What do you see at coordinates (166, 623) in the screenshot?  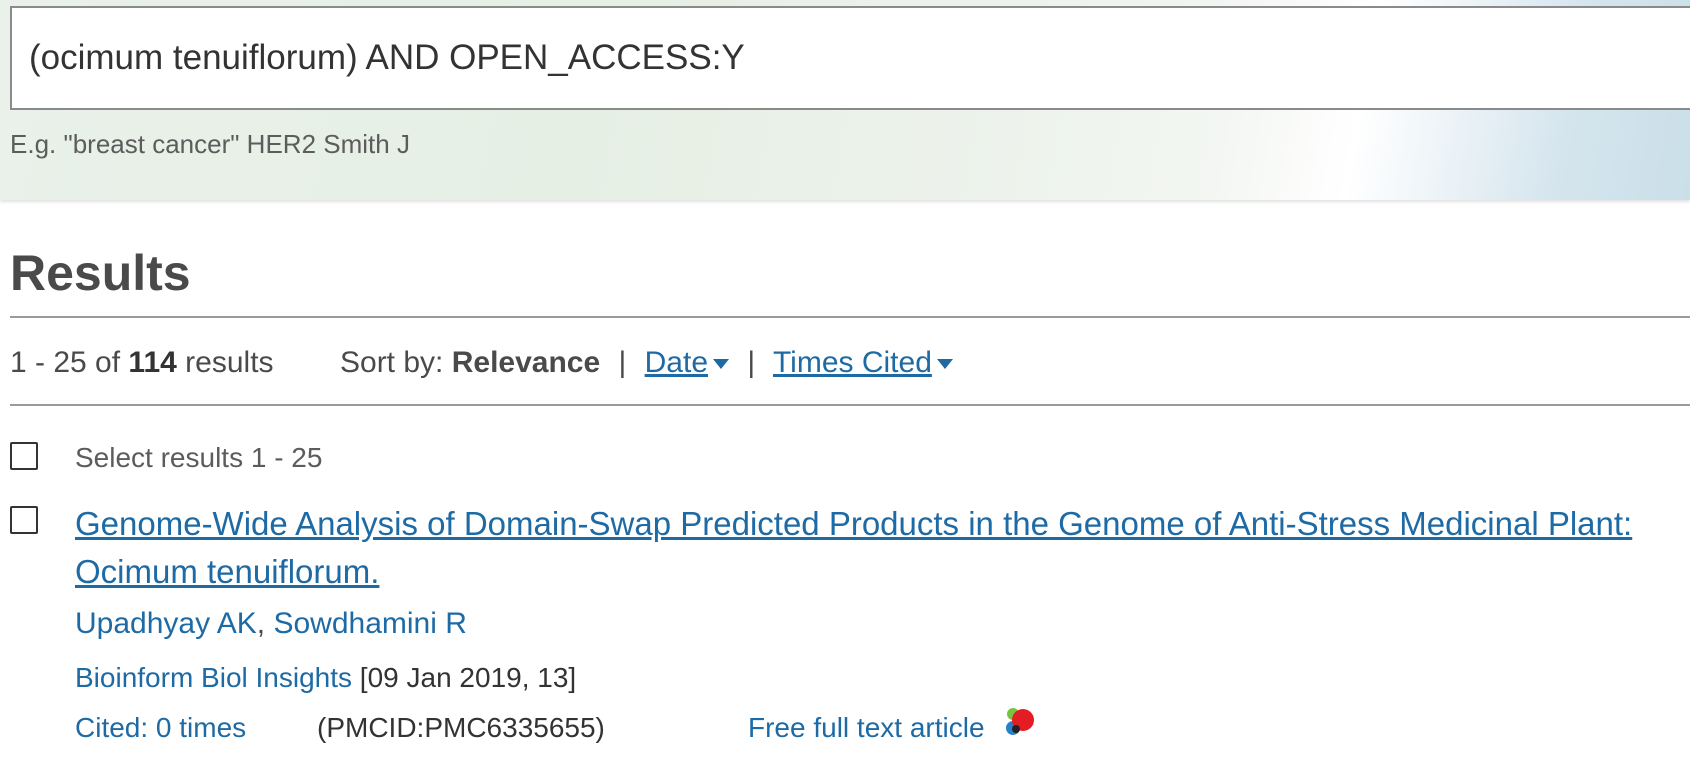 I see `author-link: Upadhyay AK` at bounding box center [166, 623].